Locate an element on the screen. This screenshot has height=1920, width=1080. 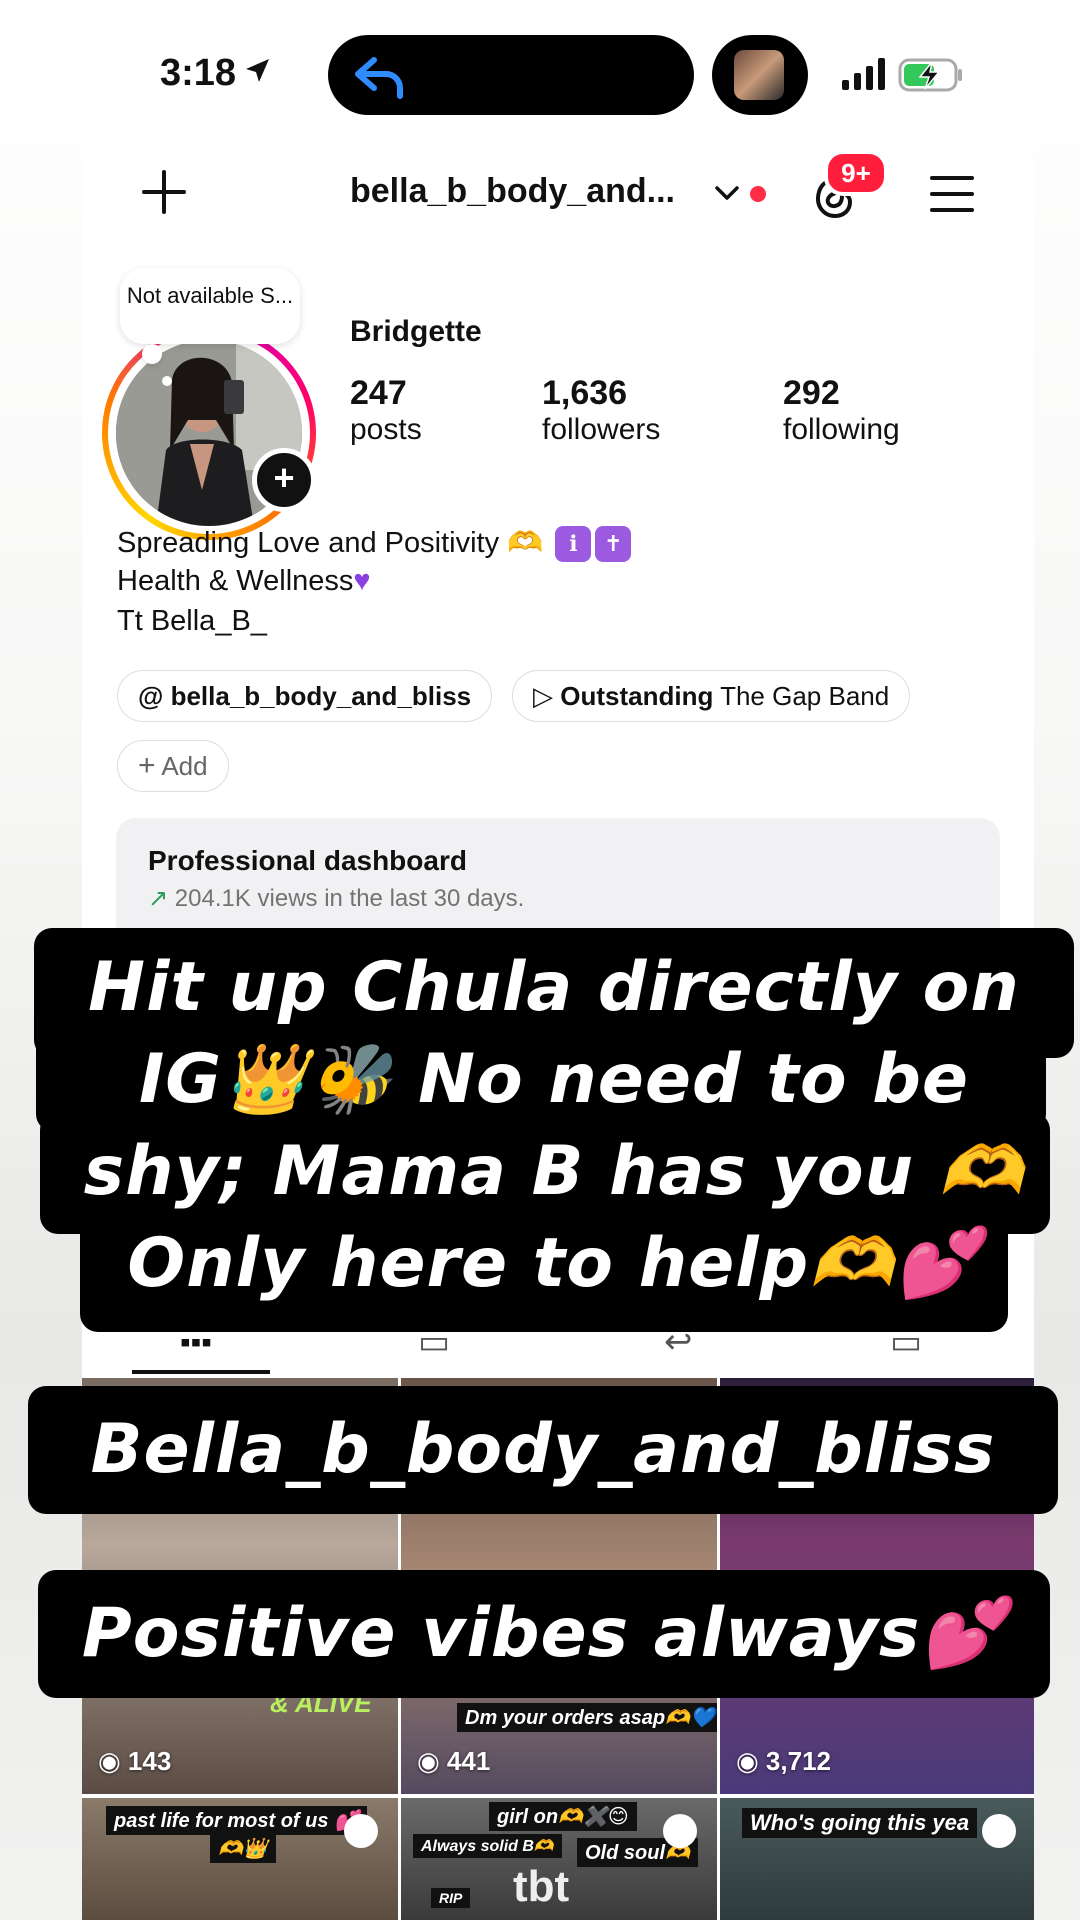
threads-small-icon: @ is located at coordinates (151, 696).